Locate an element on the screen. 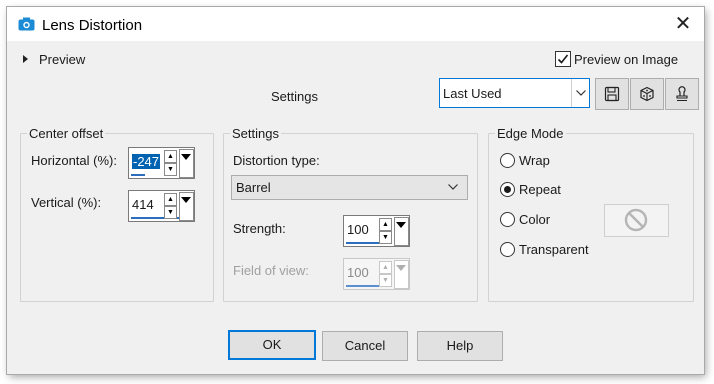  edge-mode-transparent-radio: Transparent is located at coordinates (555, 250).